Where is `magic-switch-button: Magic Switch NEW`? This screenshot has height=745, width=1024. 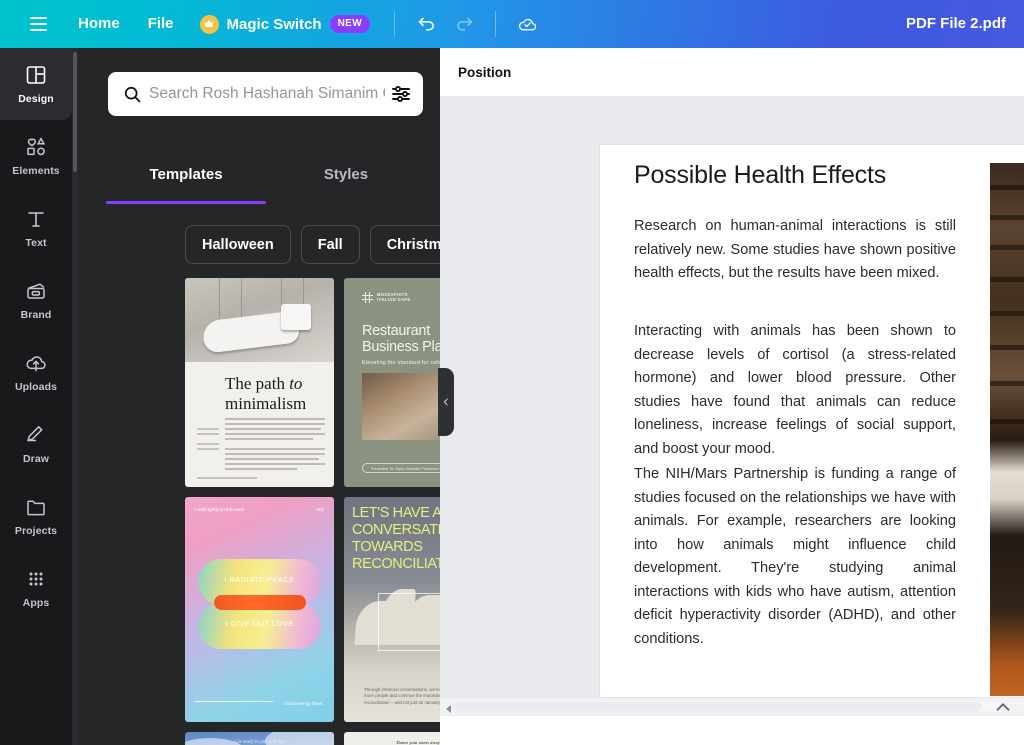 magic-switch-button: Magic Switch NEW is located at coordinates (285, 24).